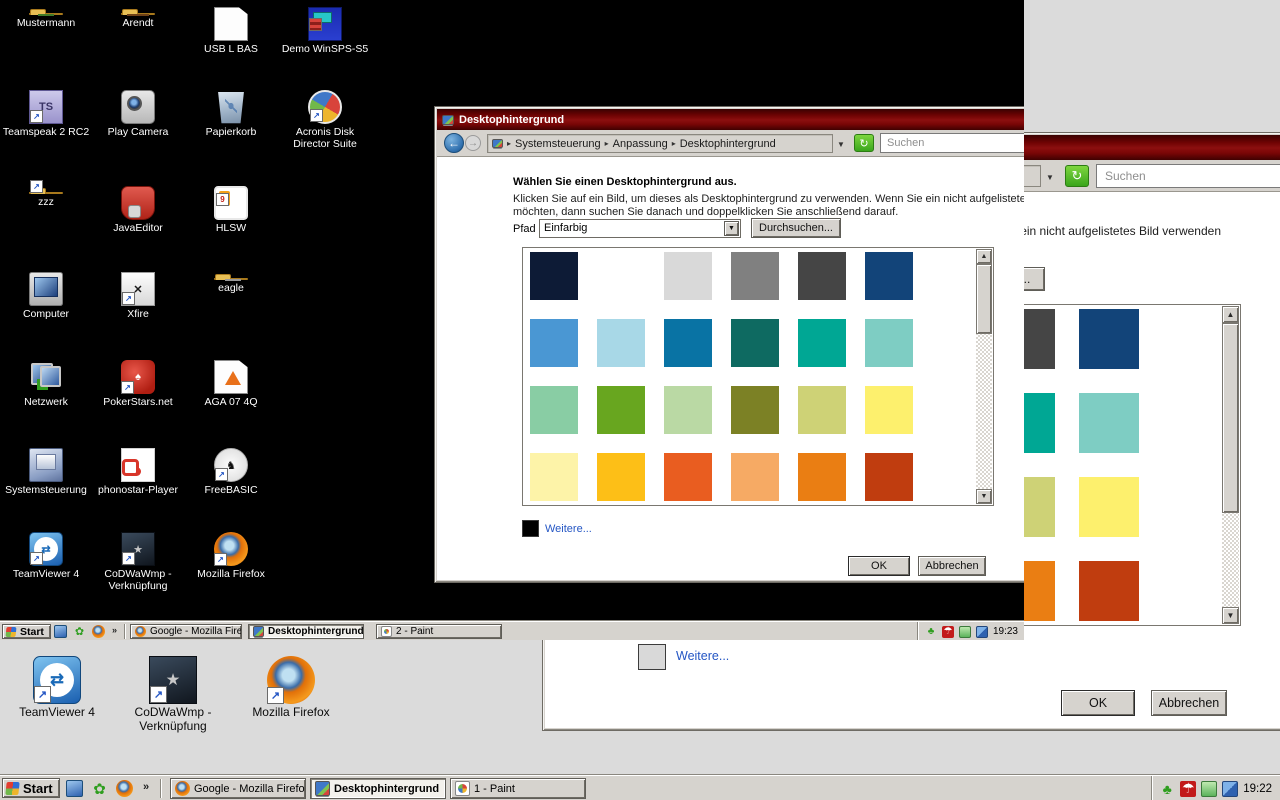  I want to click on desktop-icon-computer: Computer, so click(46, 296).